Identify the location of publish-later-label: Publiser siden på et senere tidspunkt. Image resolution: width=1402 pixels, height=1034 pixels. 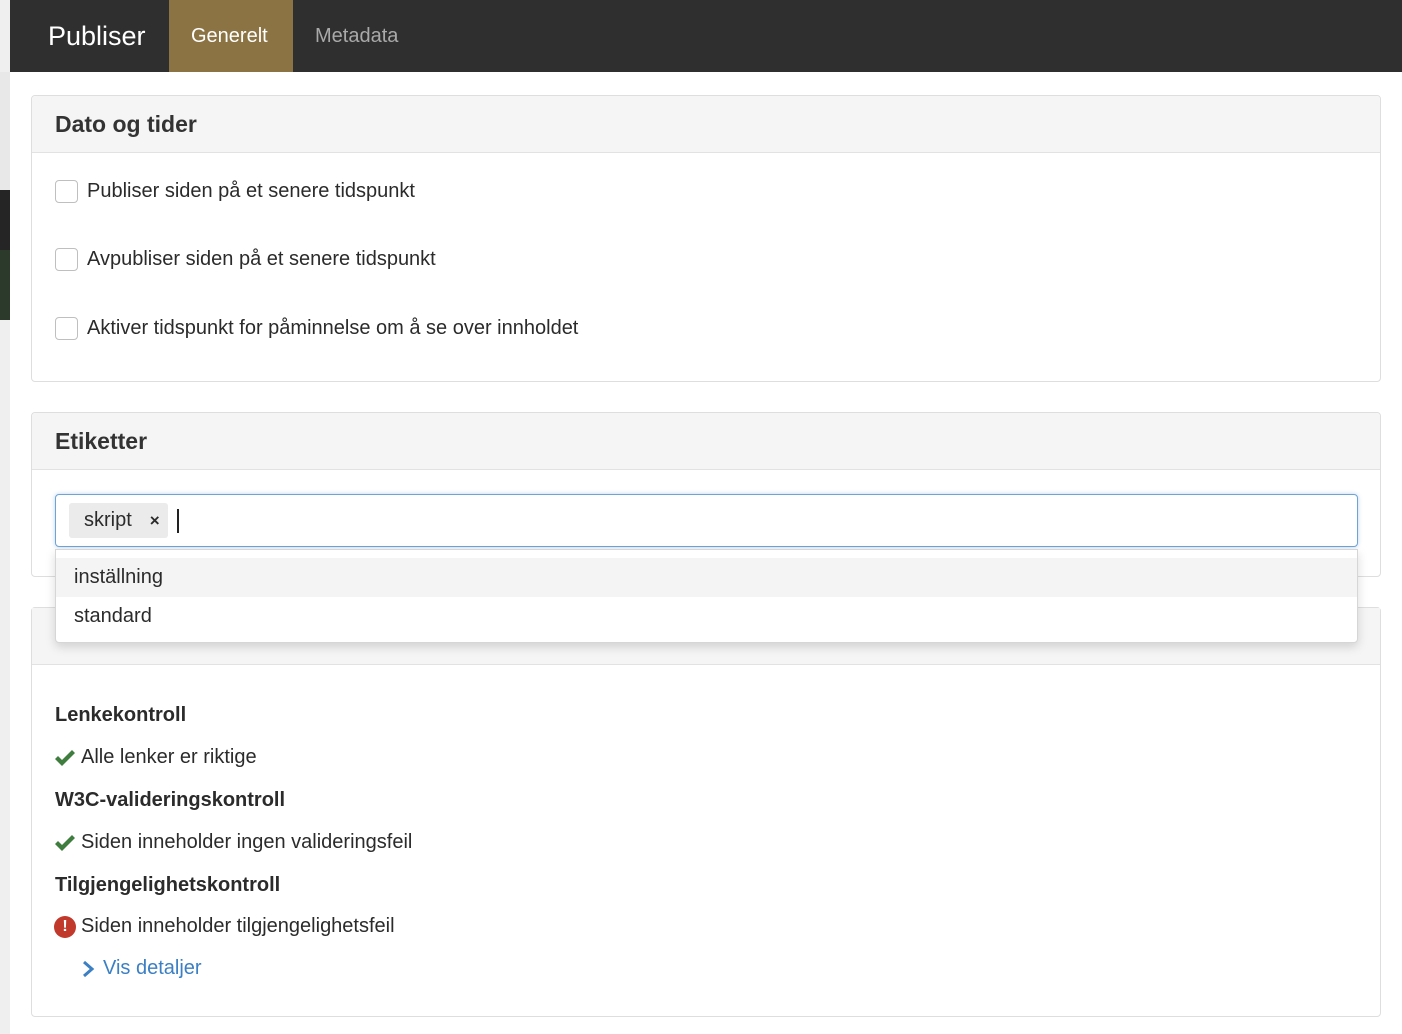
(251, 190).